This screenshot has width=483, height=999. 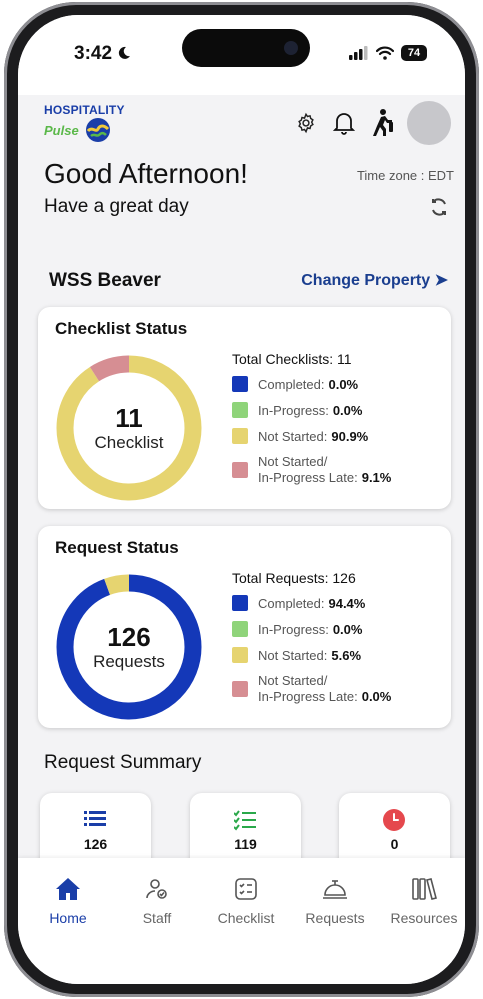 What do you see at coordinates (105, 280) in the screenshot?
I see `property-name: WSS Beaver` at bounding box center [105, 280].